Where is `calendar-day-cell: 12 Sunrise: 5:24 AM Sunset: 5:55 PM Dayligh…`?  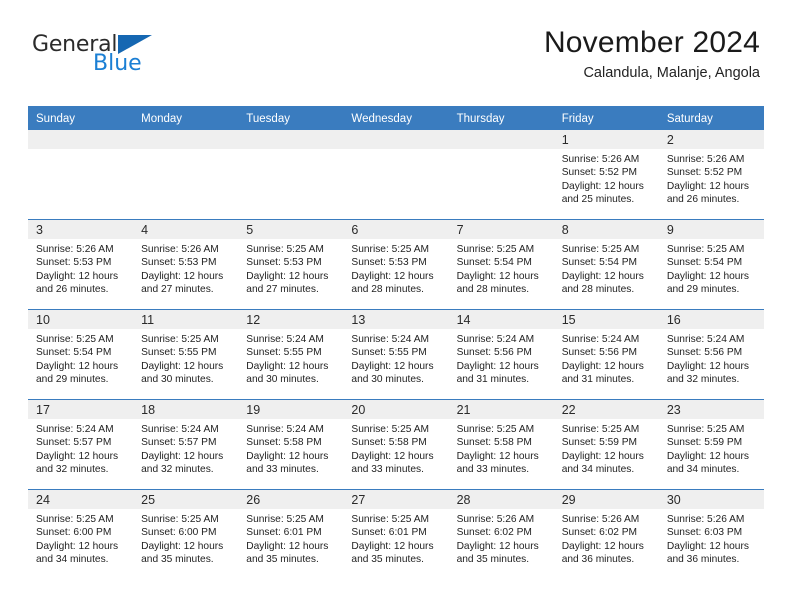 calendar-day-cell: 12 Sunrise: 5:24 AM Sunset: 5:55 PM Dayligh… is located at coordinates (291, 354).